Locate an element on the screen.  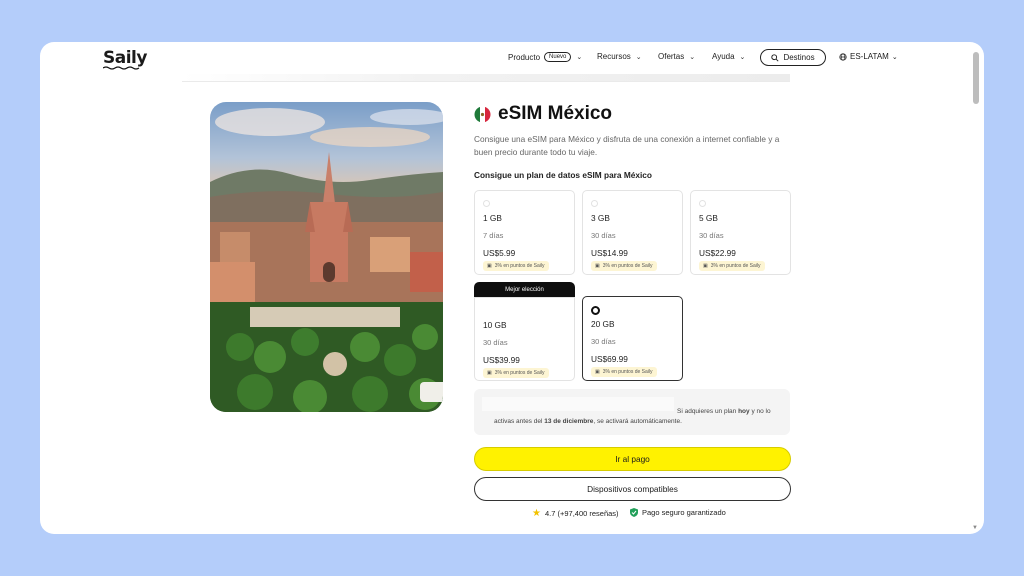
notice-line-1: Si adquieres un plan hoy y no lo is located at coordinates (724, 411).